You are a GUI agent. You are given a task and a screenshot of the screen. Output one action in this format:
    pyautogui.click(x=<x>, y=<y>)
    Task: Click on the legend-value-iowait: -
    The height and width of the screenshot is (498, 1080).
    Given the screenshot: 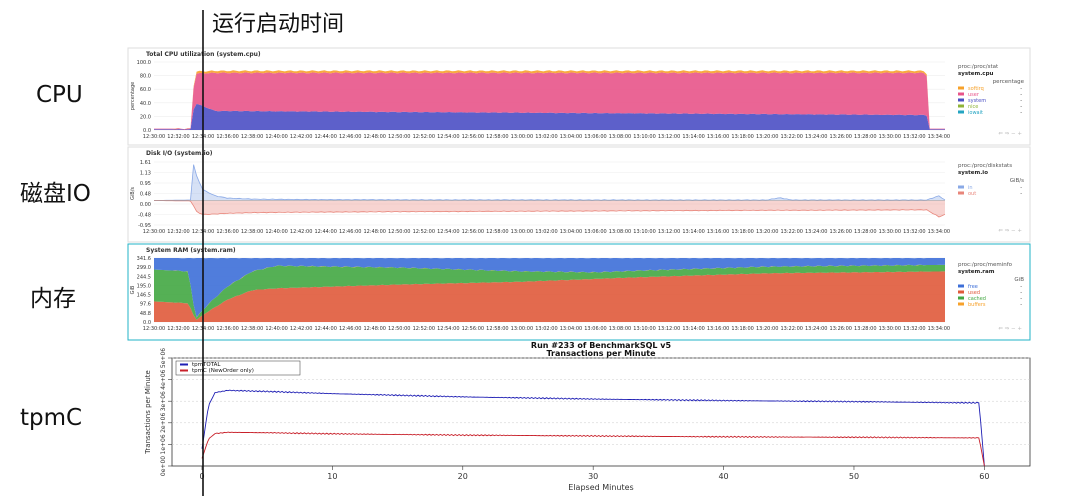 What is the action you would take?
    pyautogui.click(x=1021, y=113)
    